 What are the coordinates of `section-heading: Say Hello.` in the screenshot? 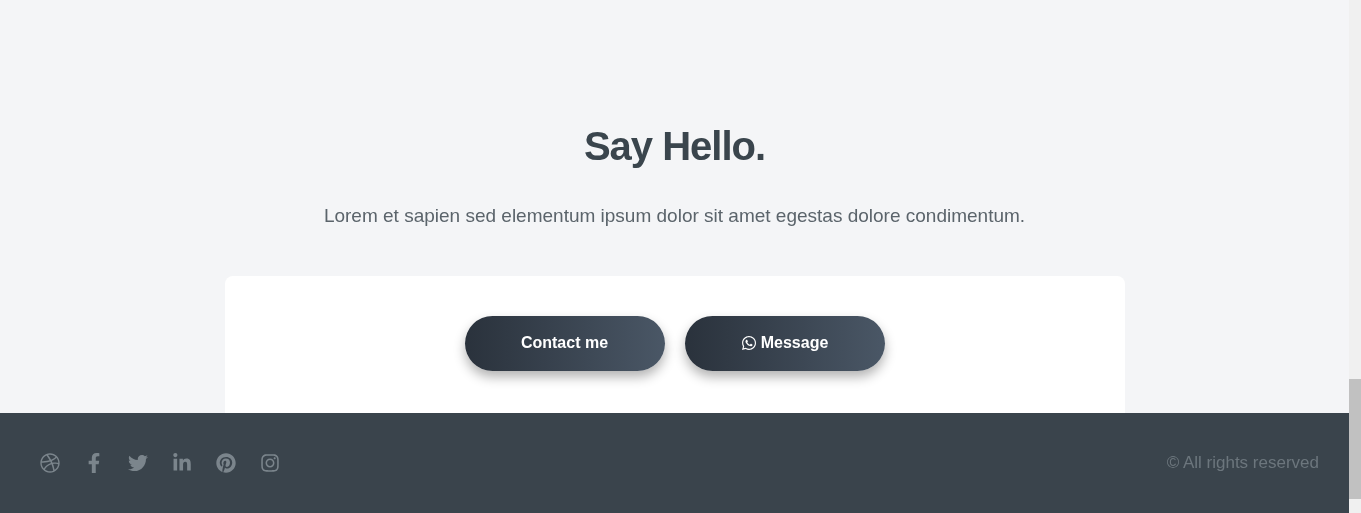 It's located at (674, 146).